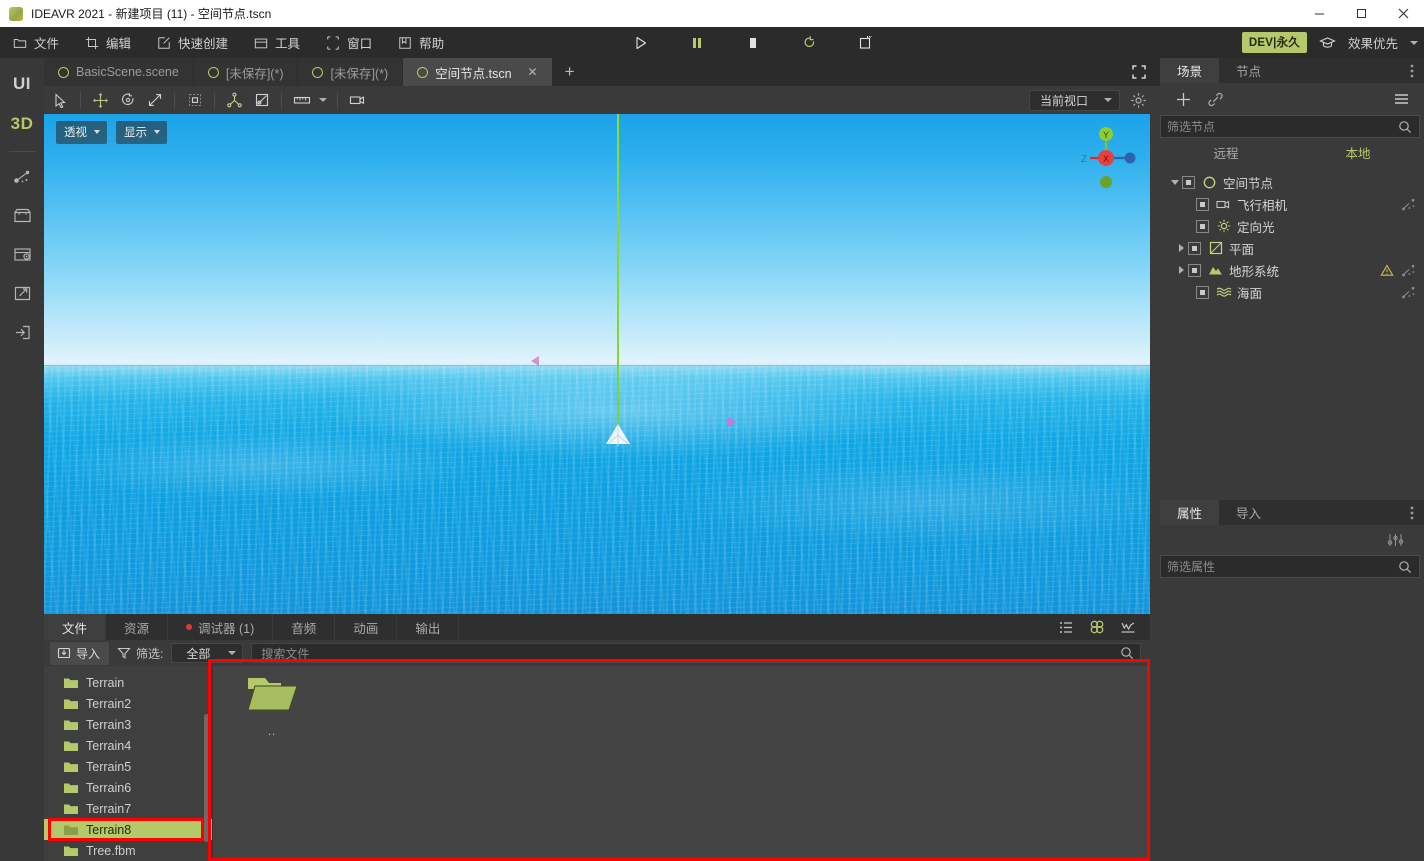 This screenshot has height=861, width=1424. Describe the element at coordinates (207, 653) in the screenshot. I see `filter-select: 全部` at that location.